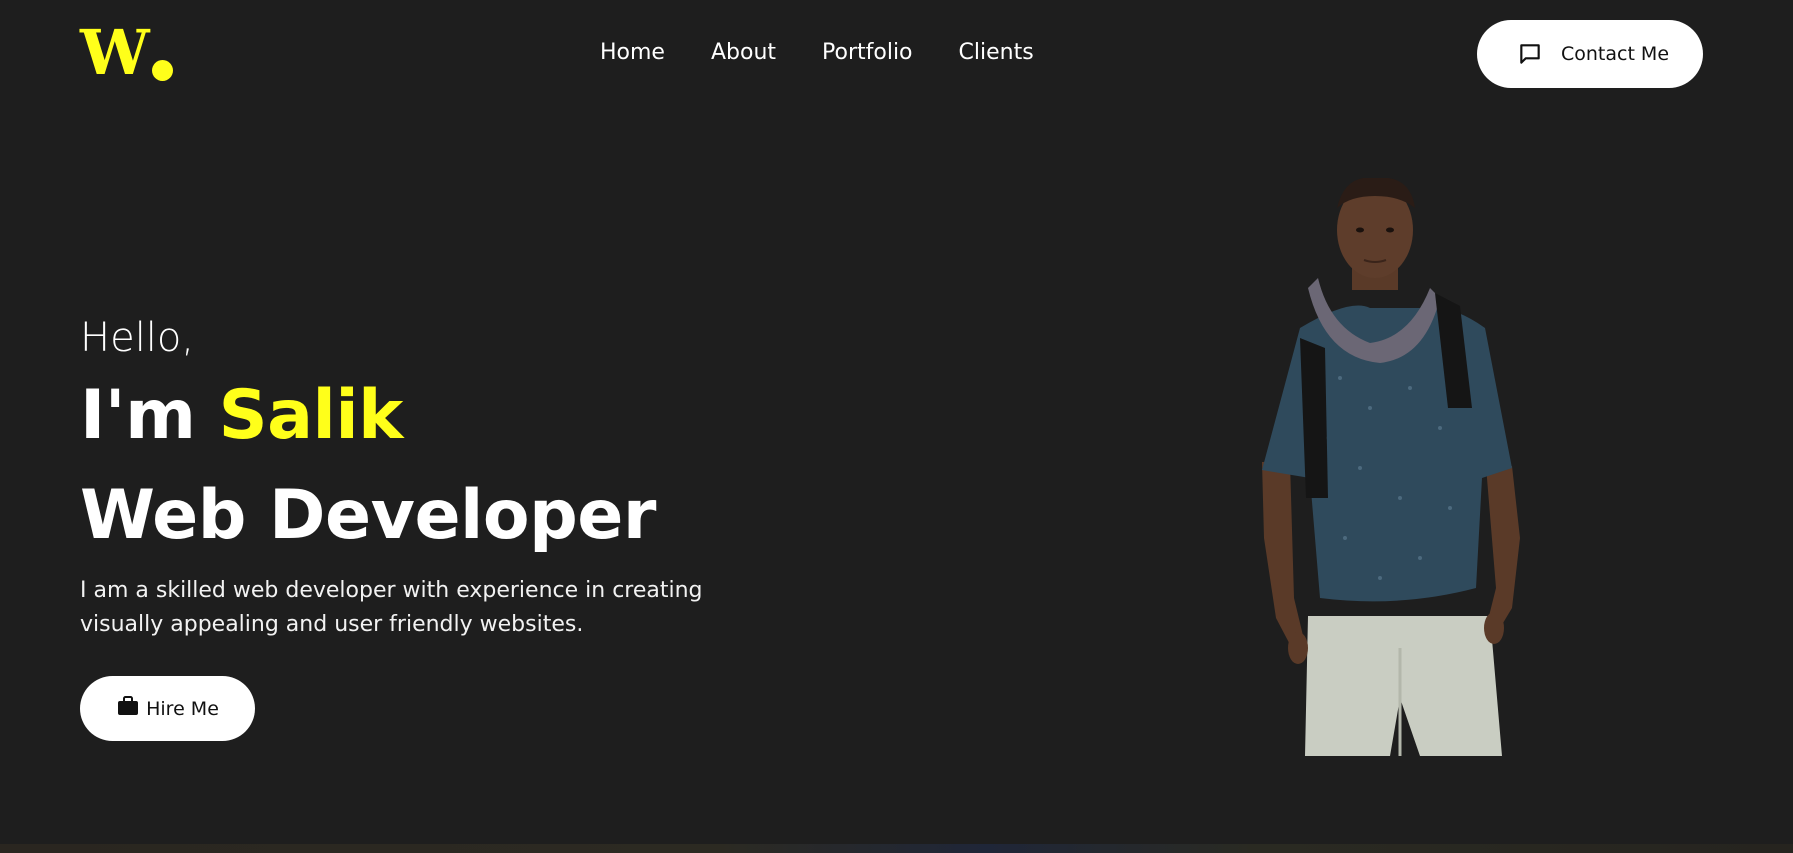 The width and height of the screenshot is (1793, 853). I want to click on profile-photo, so click(1395, 466).